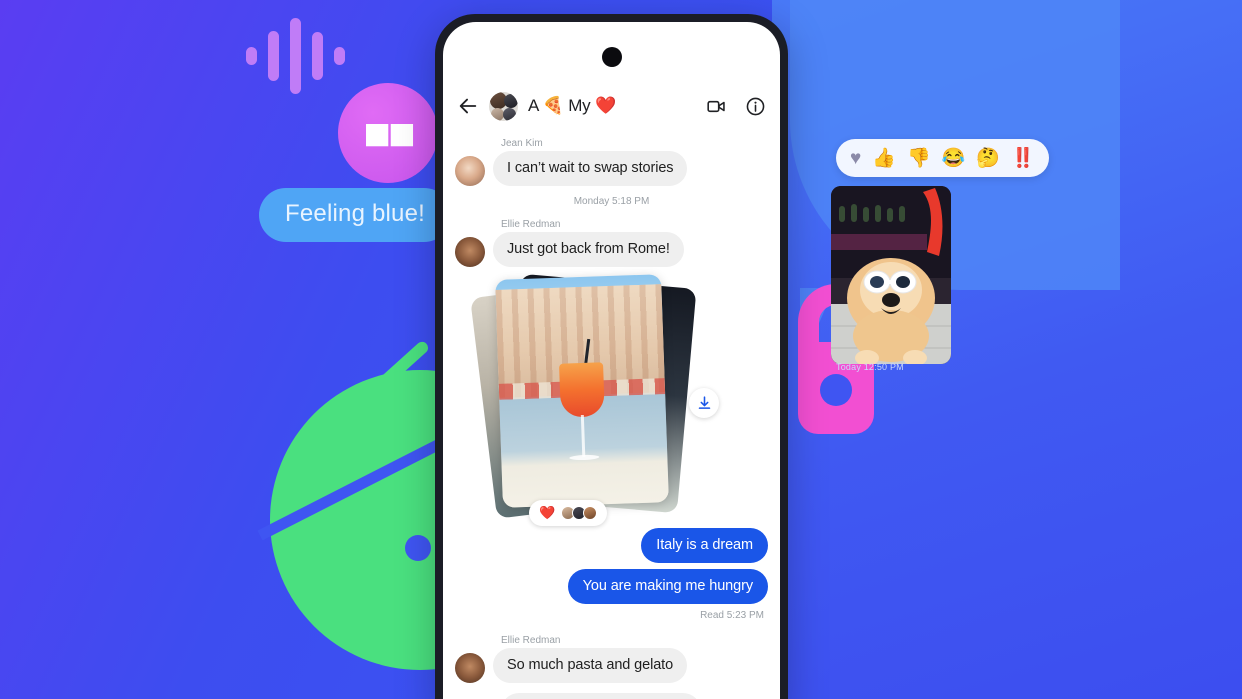 This screenshot has height=699, width=1242. What do you see at coordinates (588, 249) in the screenshot?
I see `message-bubble: Just got back from Rome!` at bounding box center [588, 249].